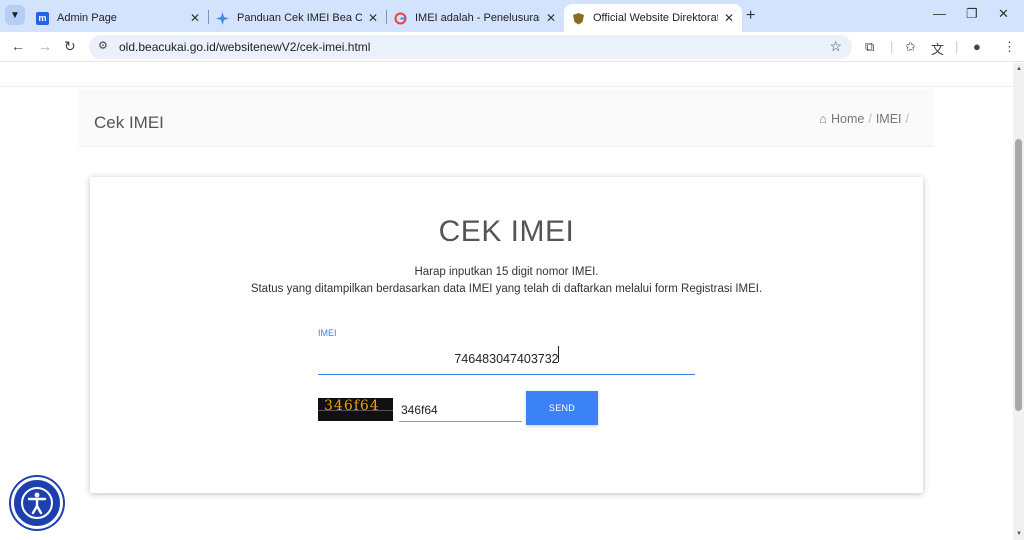  Describe the element at coordinates (578, 18) in the screenshot. I see `beacukai-icon` at that location.